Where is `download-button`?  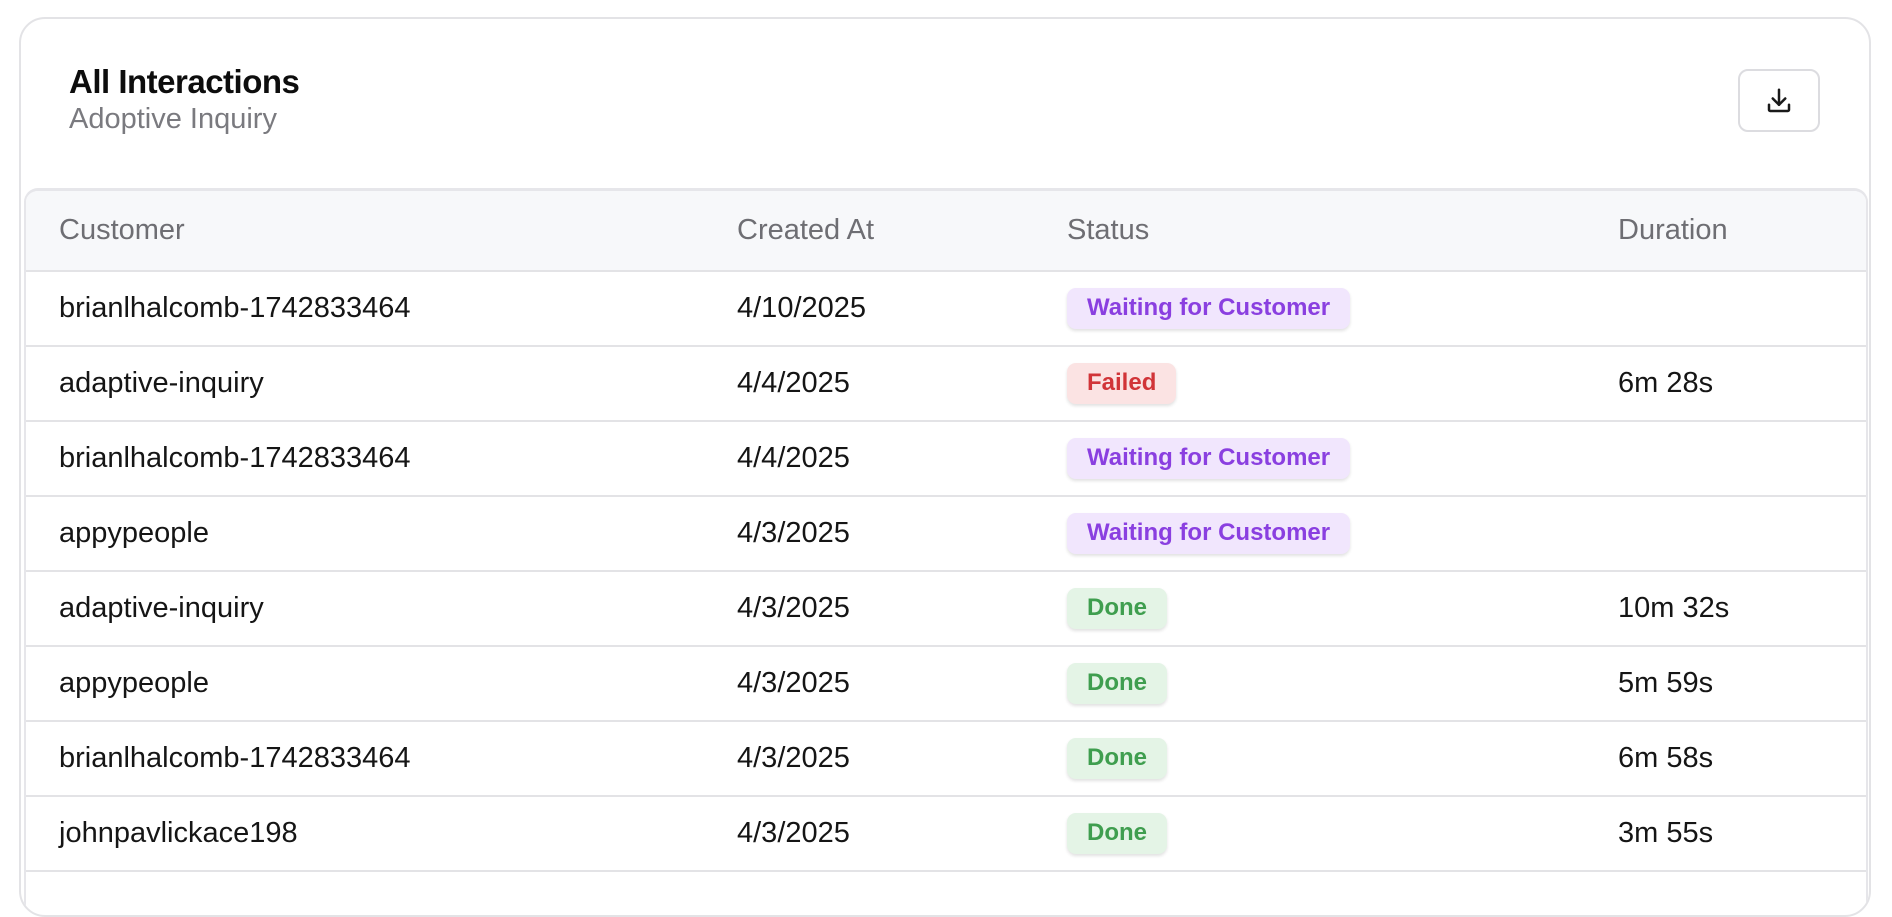 download-button is located at coordinates (1779, 100).